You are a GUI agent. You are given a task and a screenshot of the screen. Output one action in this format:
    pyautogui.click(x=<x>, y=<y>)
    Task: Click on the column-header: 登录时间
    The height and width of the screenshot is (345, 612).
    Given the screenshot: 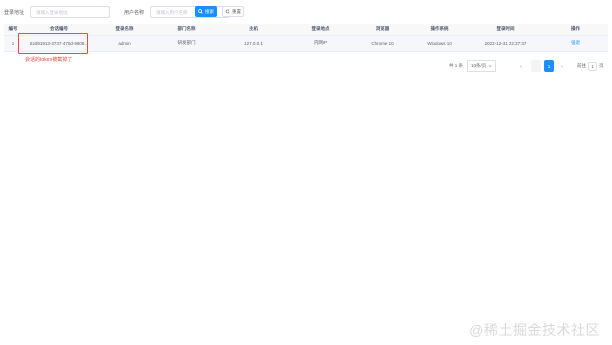 What is the action you would take?
    pyautogui.click(x=505, y=30)
    